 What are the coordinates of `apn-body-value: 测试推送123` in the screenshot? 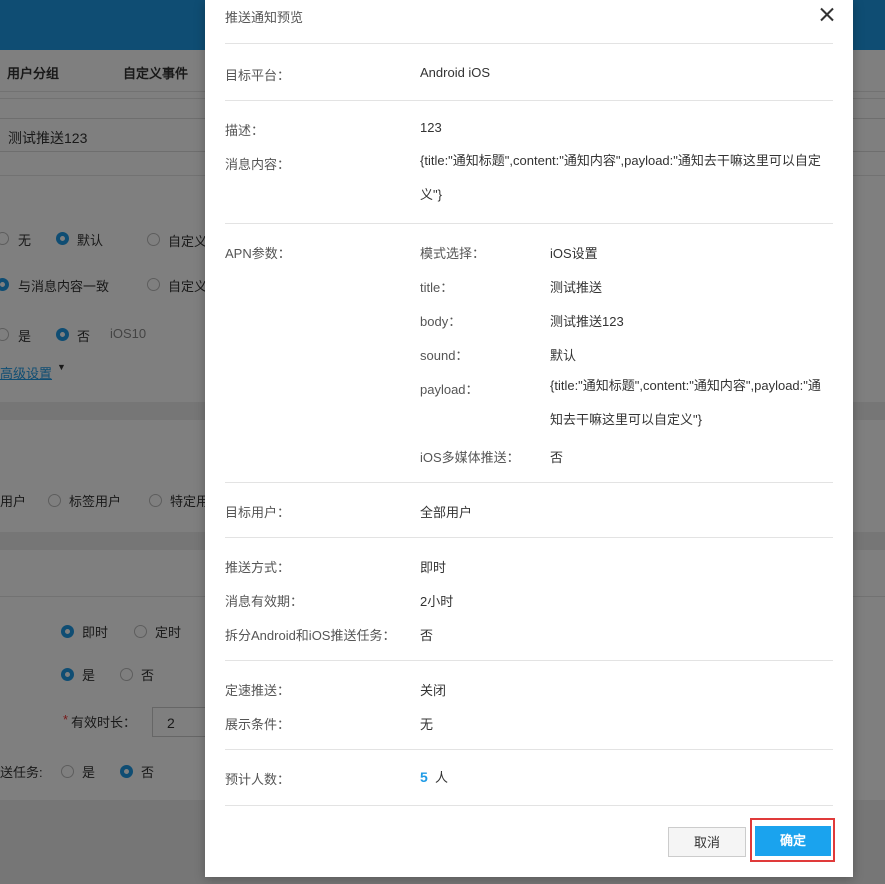 It's located at (587, 321).